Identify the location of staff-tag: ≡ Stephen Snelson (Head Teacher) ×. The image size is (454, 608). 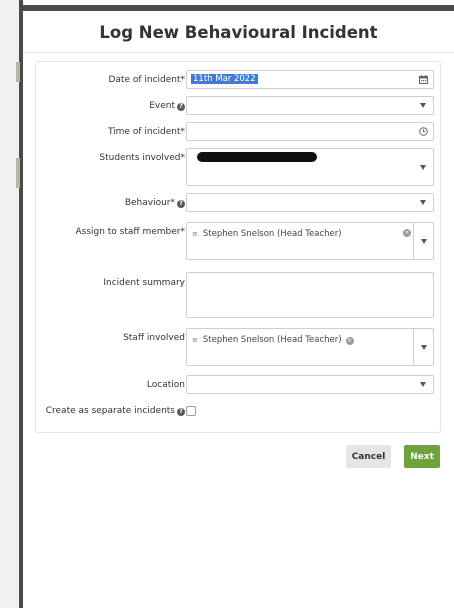
(273, 340).